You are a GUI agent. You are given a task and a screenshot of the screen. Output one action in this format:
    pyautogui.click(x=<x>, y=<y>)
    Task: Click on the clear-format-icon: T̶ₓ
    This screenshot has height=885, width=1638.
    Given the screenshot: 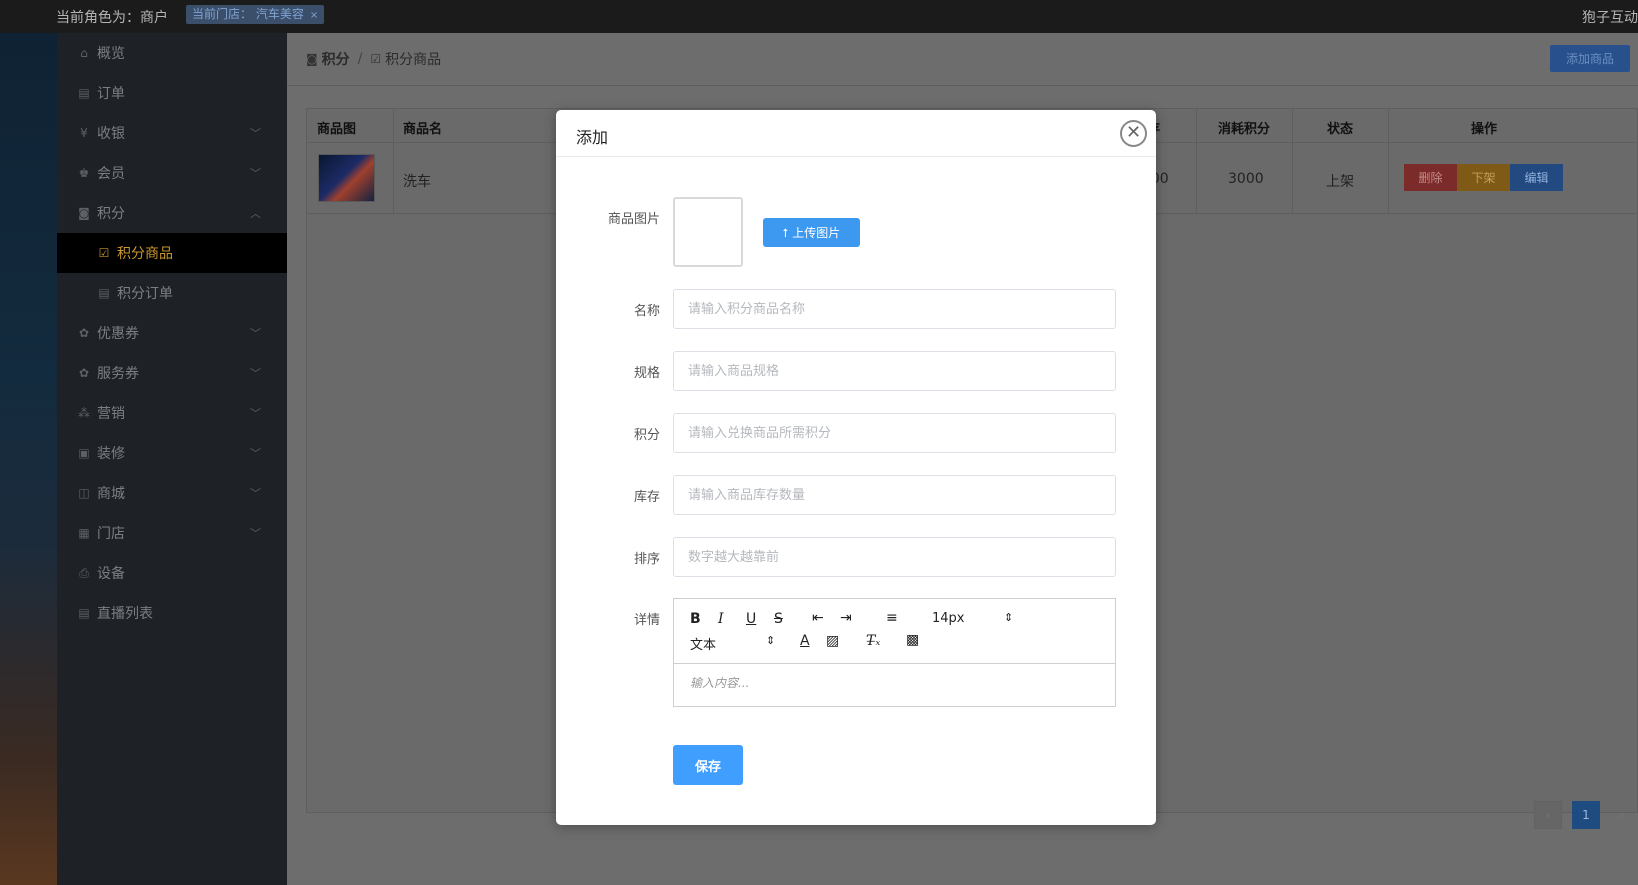 What is the action you would take?
    pyautogui.click(x=873, y=641)
    